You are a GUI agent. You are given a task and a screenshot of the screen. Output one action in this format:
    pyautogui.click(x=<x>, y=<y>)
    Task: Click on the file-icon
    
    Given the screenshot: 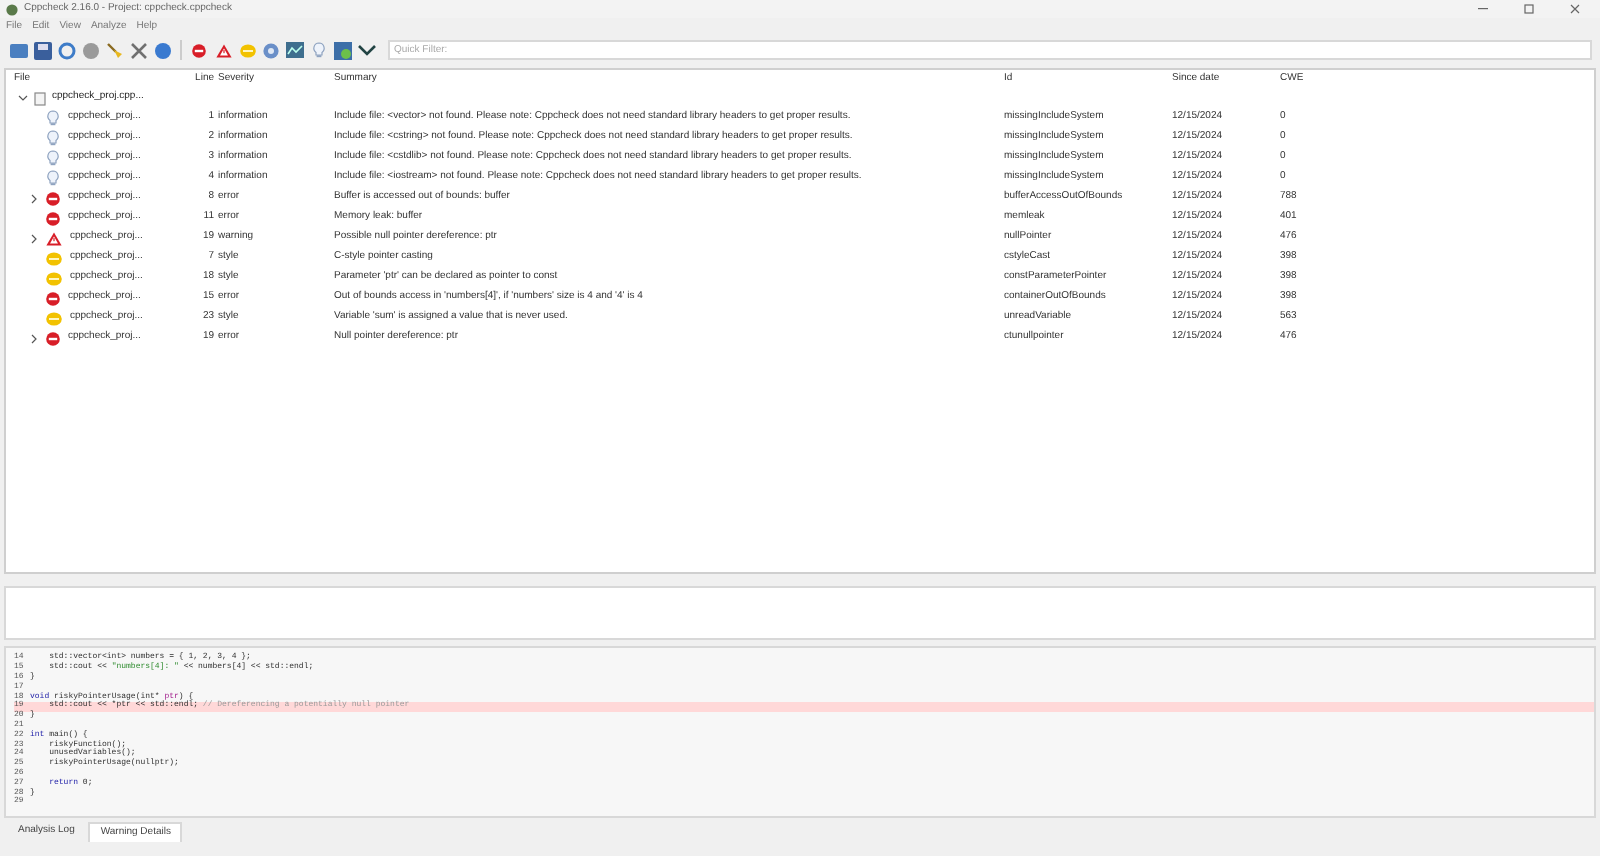 What is the action you would take?
    pyautogui.click(x=40, y=98)
    